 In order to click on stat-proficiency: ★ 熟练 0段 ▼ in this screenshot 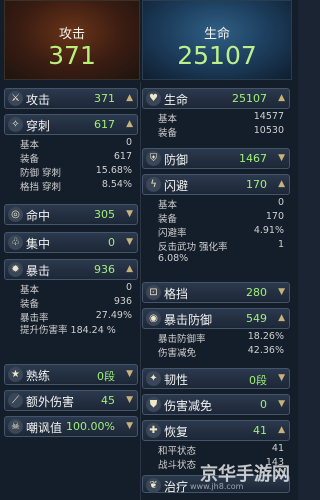, I will do `click(71, 374)`.